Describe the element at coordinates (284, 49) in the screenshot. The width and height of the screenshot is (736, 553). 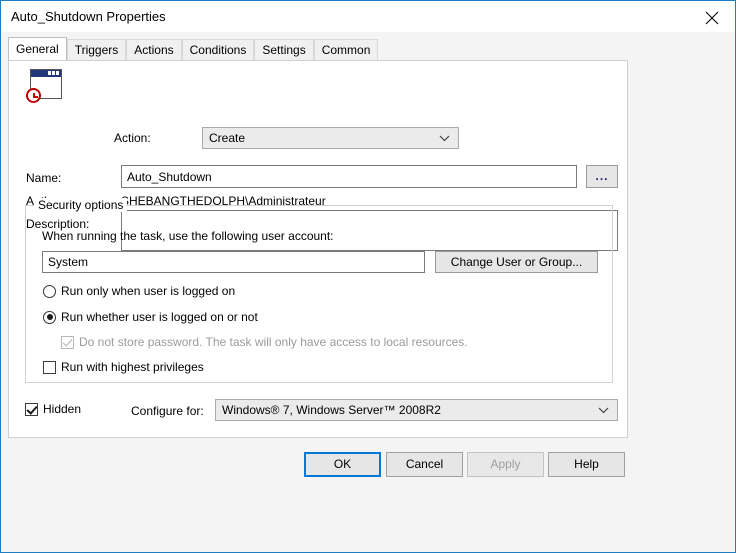
I see `tab-settings: Settings` at that location.